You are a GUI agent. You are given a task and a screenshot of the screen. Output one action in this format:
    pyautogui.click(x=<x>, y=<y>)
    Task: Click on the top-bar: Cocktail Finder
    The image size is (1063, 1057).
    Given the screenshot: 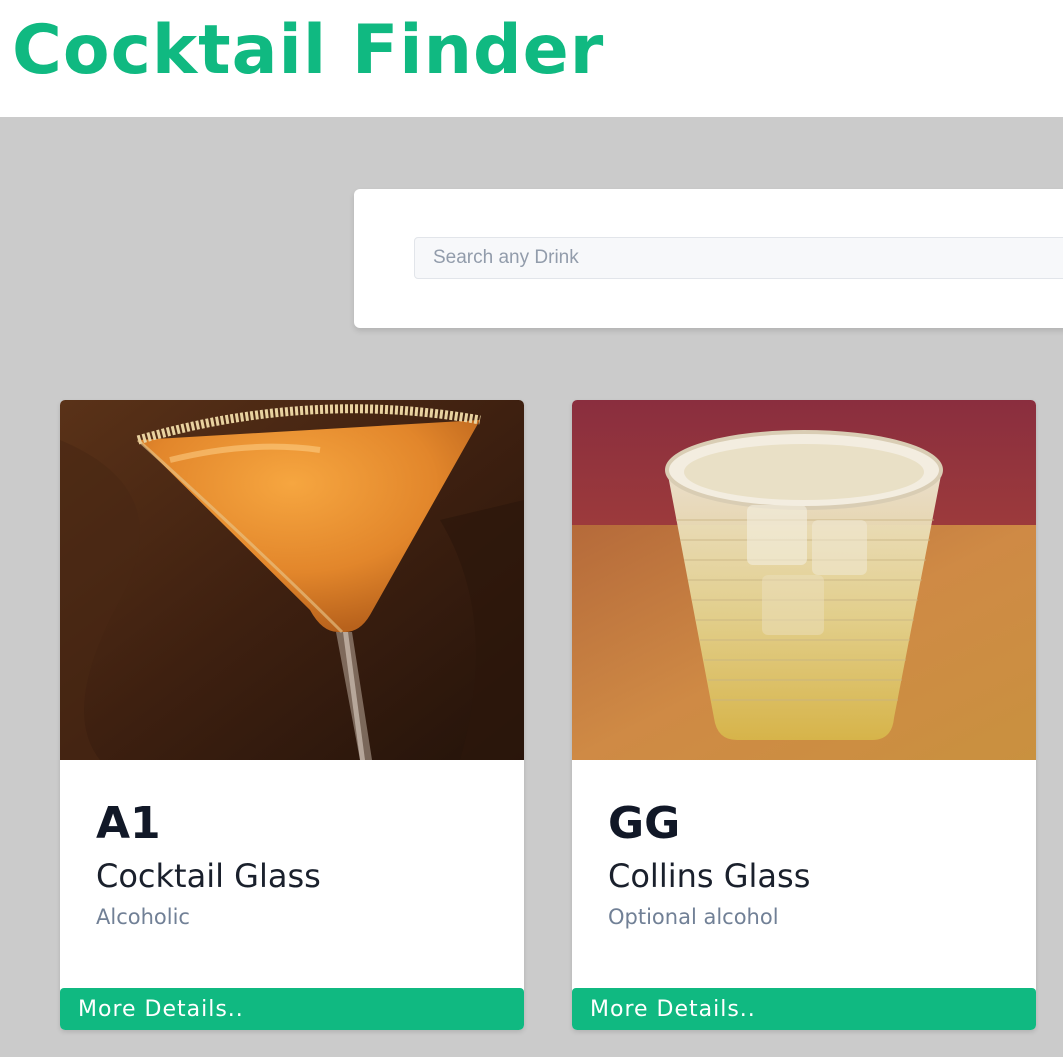 What is the action you would take?
    pyautogui.click(x=531, y=58)
    